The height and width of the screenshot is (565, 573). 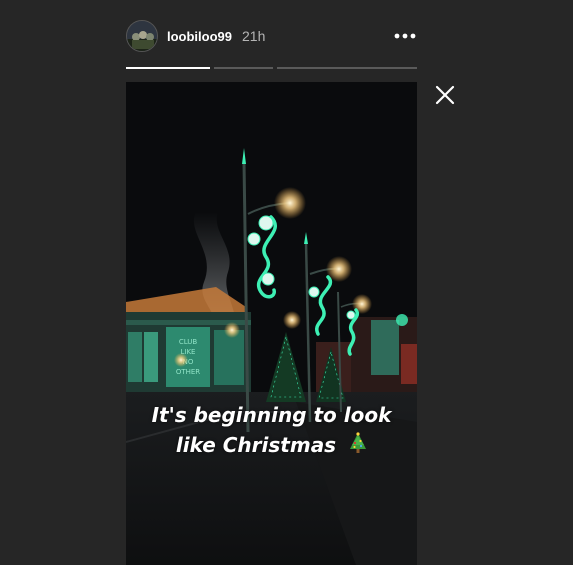 I want to click on more-options-icon, so click(x=405, y=36).